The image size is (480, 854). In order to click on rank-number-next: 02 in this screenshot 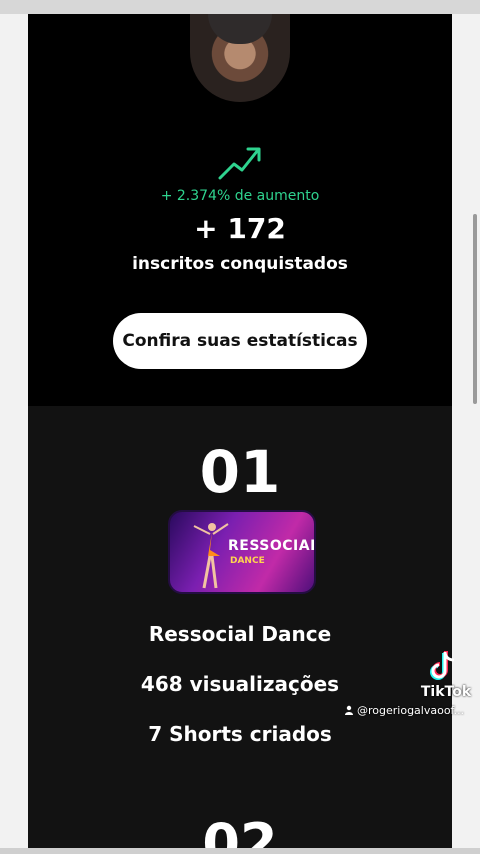, I will do `click(240, 830)`.